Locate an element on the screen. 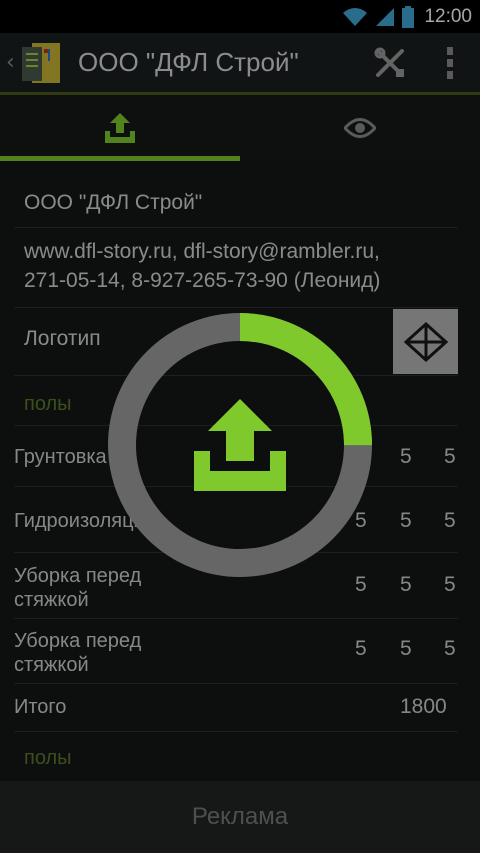 Image resolution: width=480 pixels, height=853 pixels. action-bar: ‹ ООО "ДФЛ Строй" is located at coordinates (240, 64).